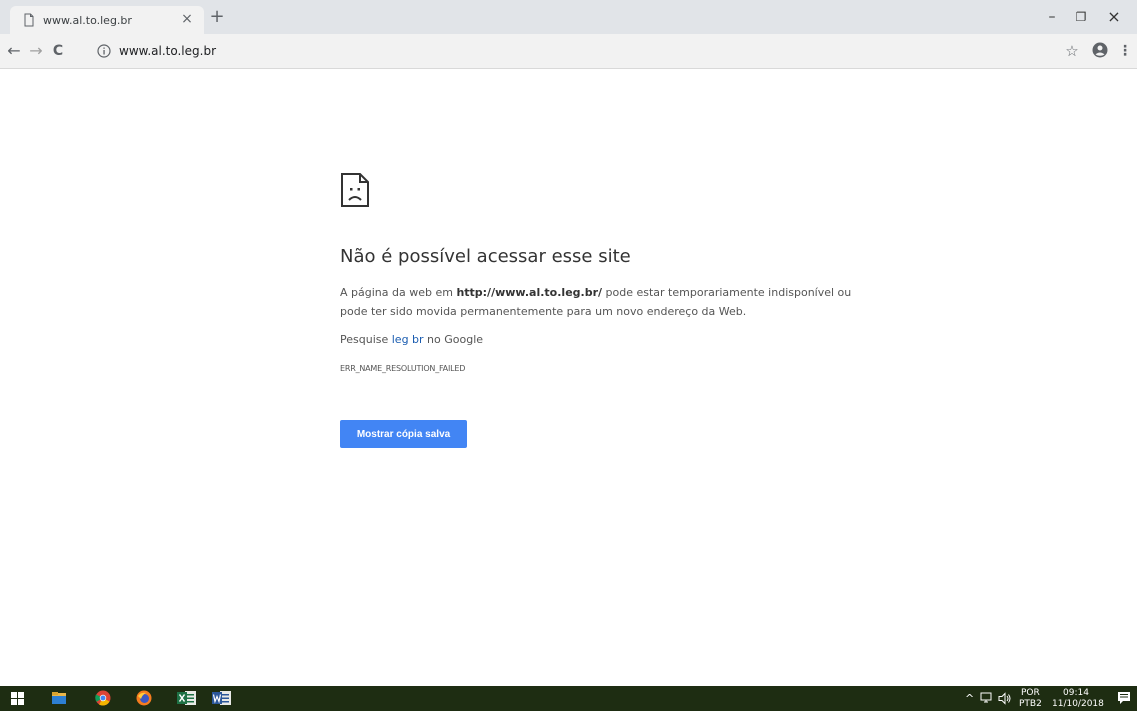  Describe the element at coordinates (29, 20) in the screenshot. I see `page-icon` at that location.